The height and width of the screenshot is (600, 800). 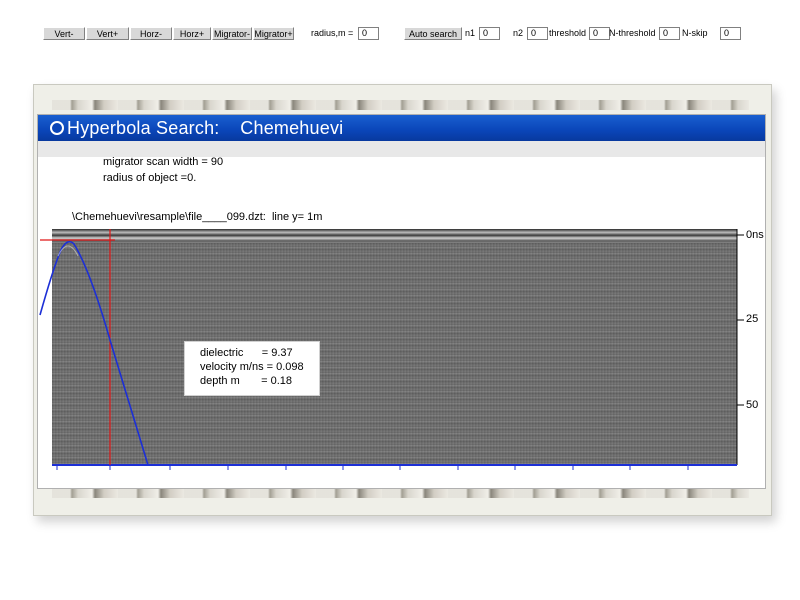 What do you see at coordinates (752, 405) in the screenshot?
I see `depth-label-50: 50` at bounding box center [752, 405].